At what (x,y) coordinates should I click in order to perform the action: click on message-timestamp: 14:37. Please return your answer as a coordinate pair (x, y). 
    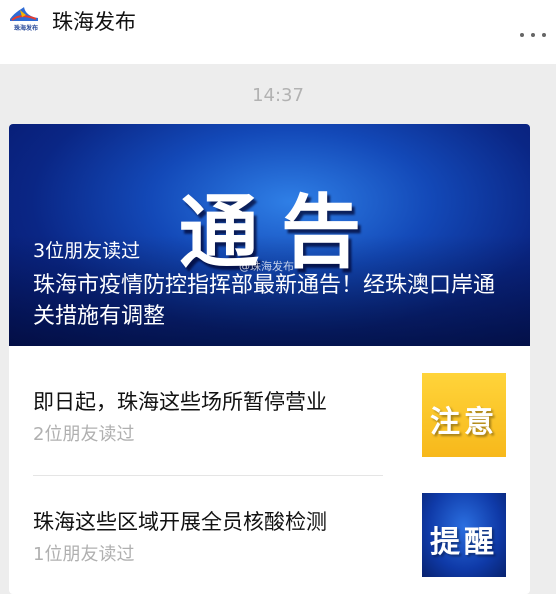
    Looking at the image, I should click on (278, 95).